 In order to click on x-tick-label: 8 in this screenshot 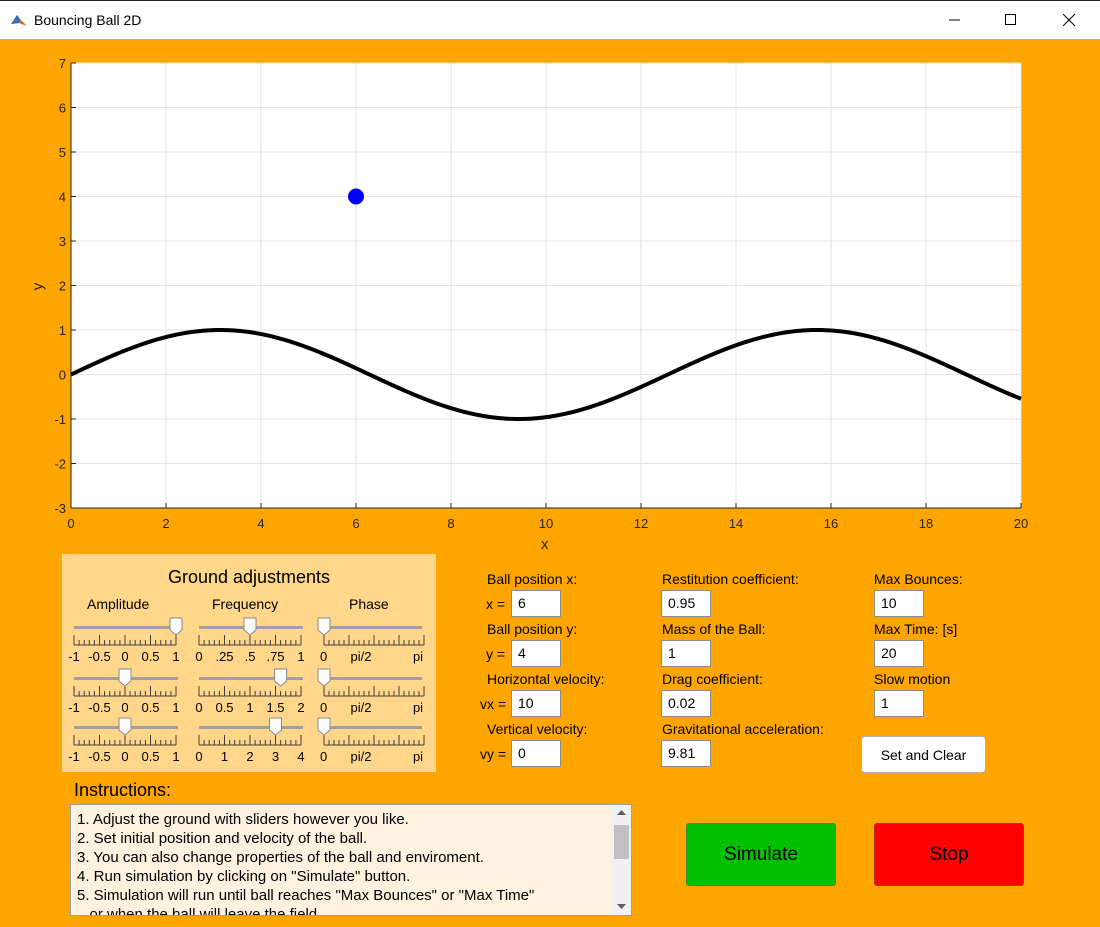, I will do `click(450, 523)`.